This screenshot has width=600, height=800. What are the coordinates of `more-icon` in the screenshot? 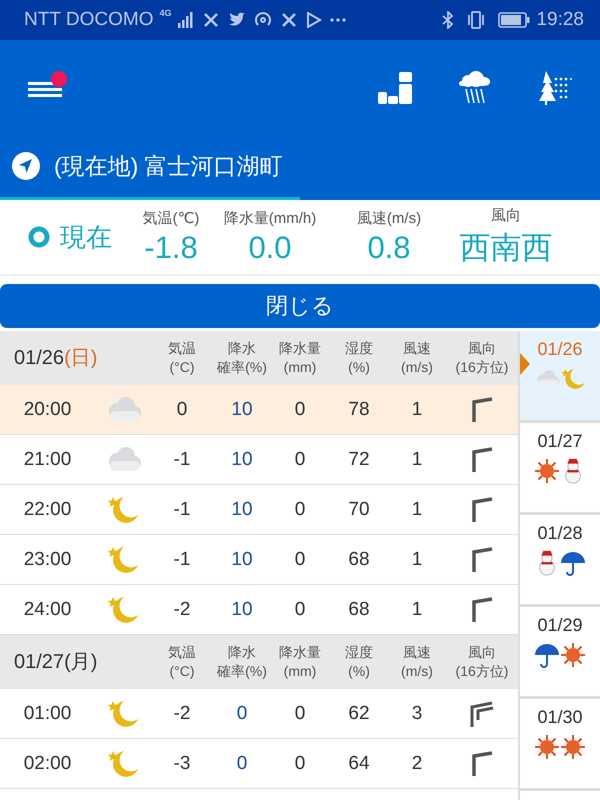 It's located at (338, 20).